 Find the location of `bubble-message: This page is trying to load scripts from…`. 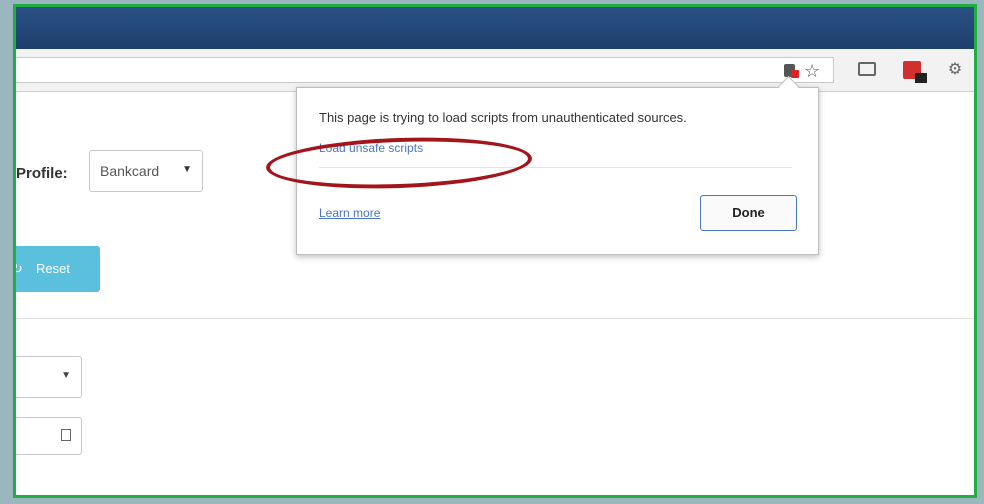

bubble-message: This page is trying to load scripts from… is located at coordinates (503, 117).